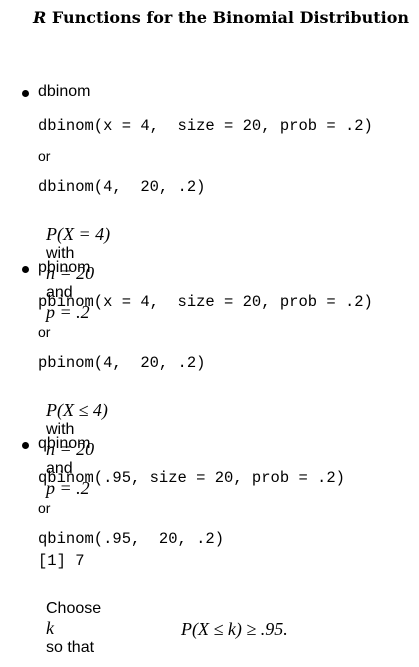 The height and width of the screenshot is (667, 419). I want to click on code-qbinom-named: qbinom(.95, size = 20, prob = .2), so click(191, 478).